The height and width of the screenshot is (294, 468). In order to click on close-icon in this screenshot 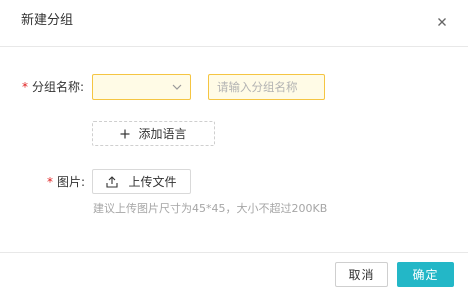, I will do `click(442, 22)`.